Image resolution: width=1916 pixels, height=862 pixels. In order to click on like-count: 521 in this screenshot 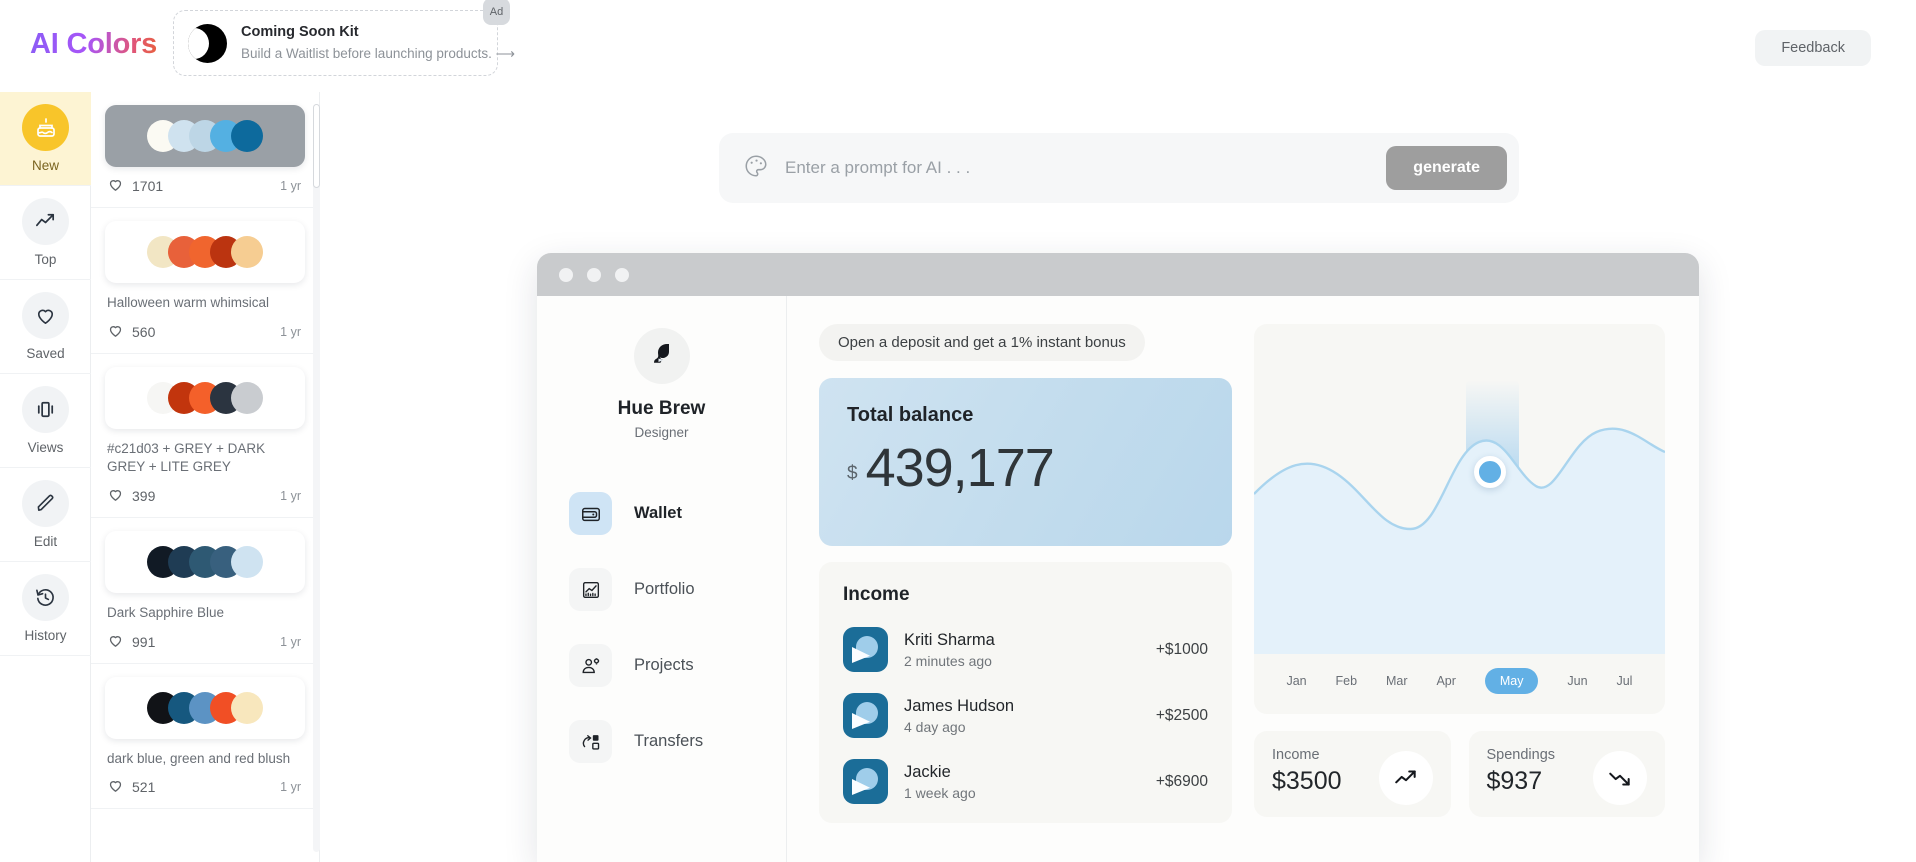, I will do `click(144, 787)`.